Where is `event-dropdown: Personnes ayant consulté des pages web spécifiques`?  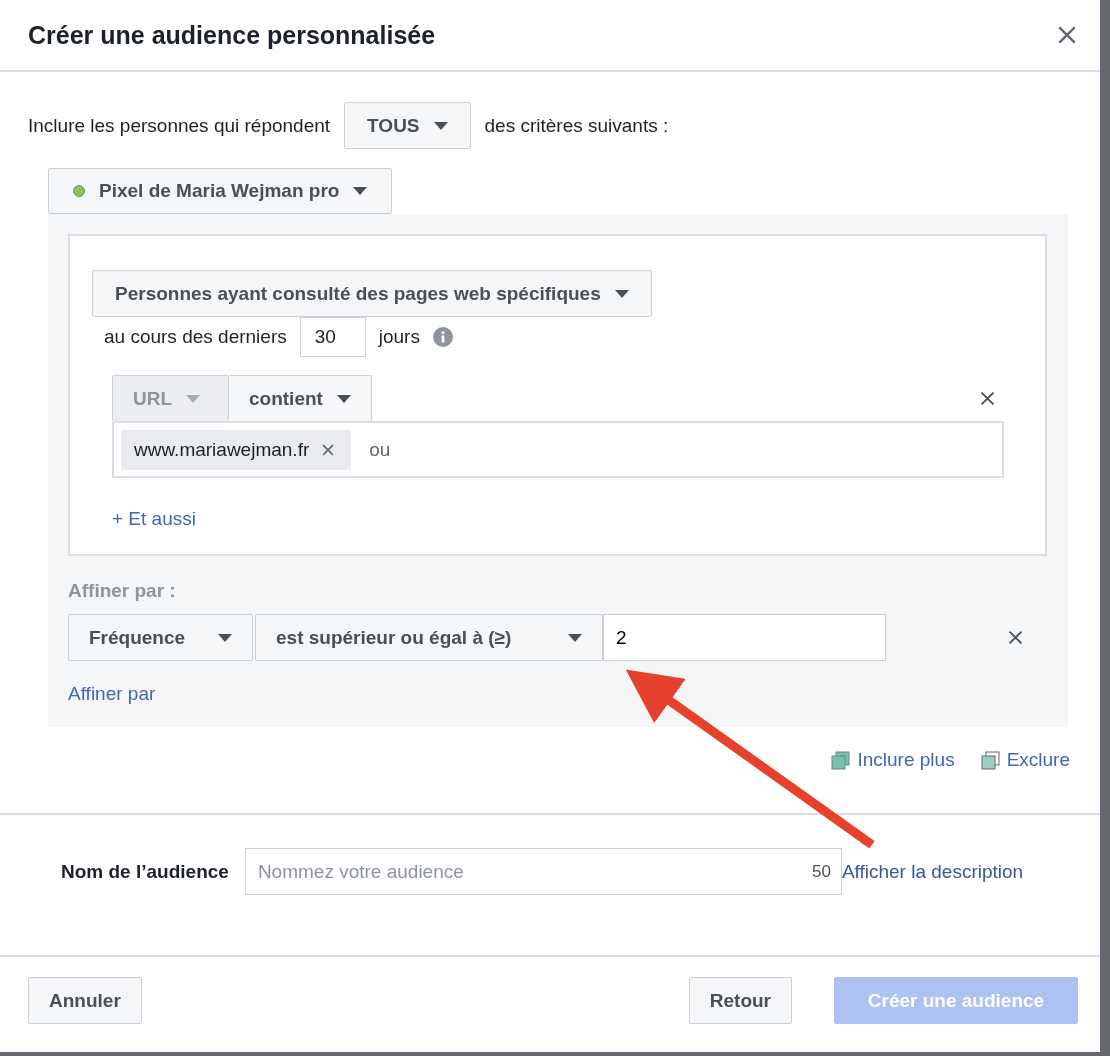
event-dropdown: Personnes ayant consulté des pages web spécifiques is located at coordinates (372, 293).